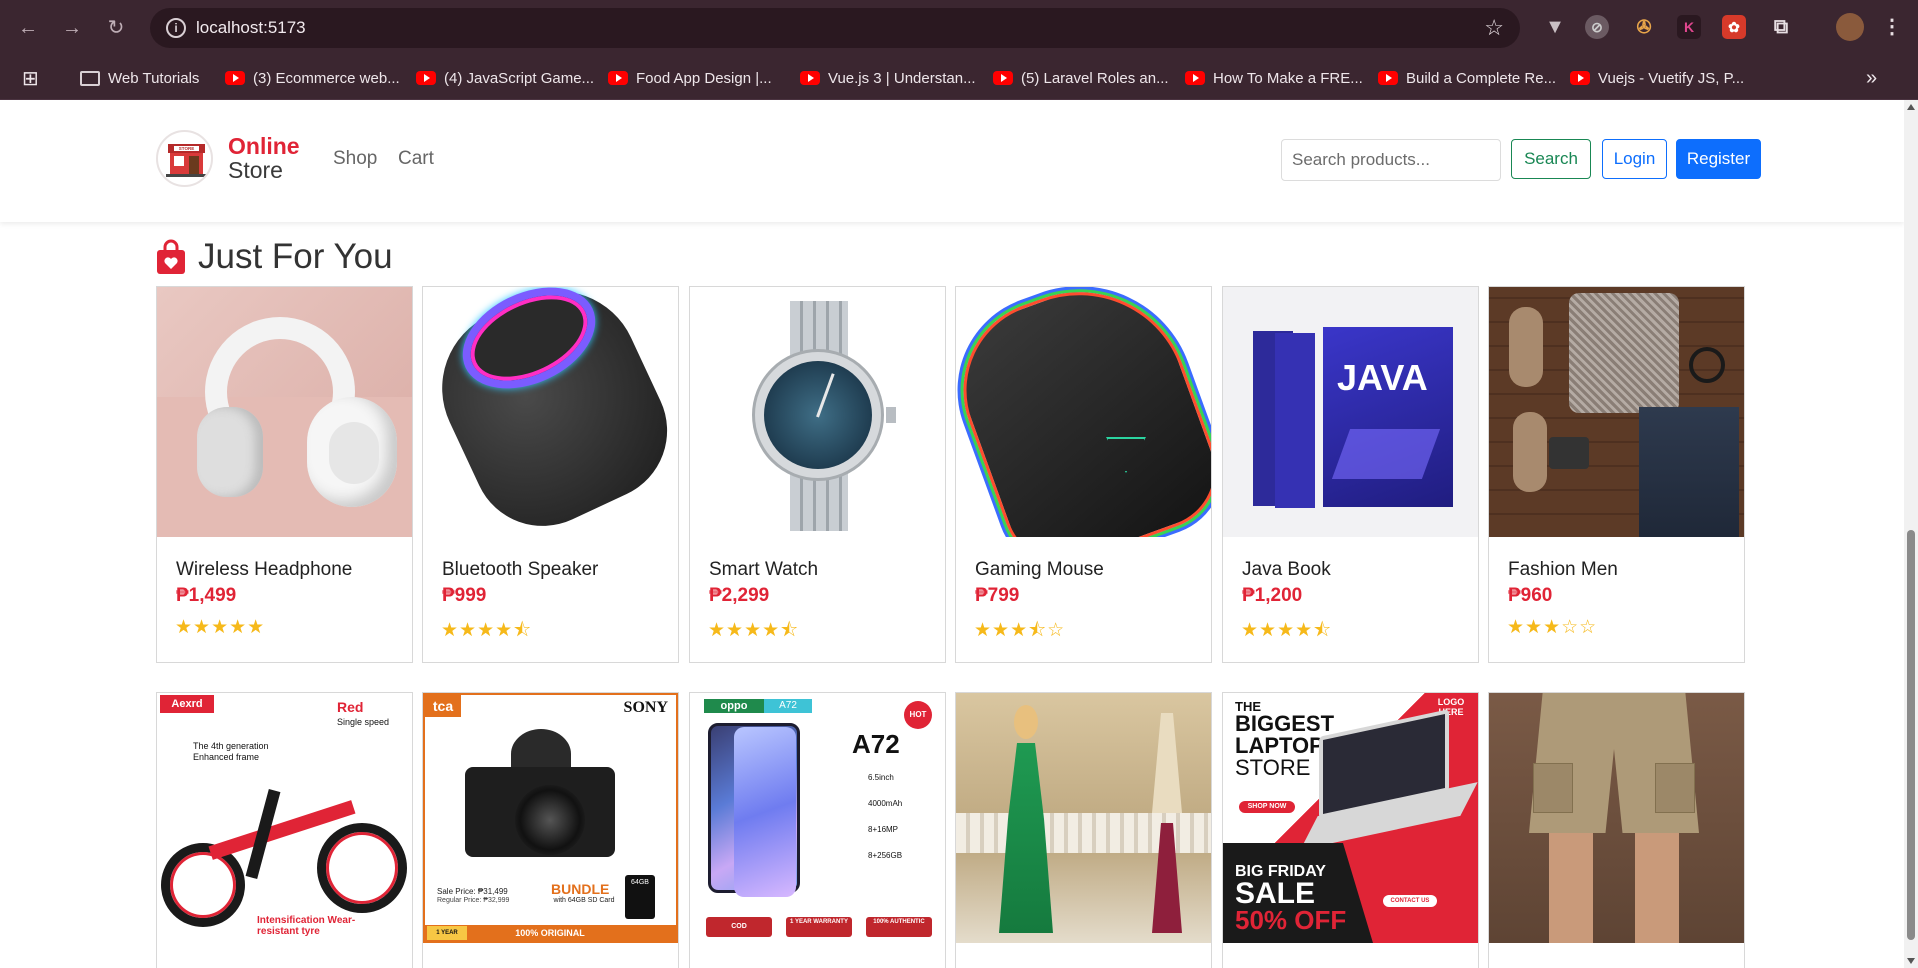 The width and height of the screenshot is (1918, 968). What do you see at coordinates (1267, 807) in the screenshot?
I see `laptop-ad-cta: SHOP NOW` at bounding box center [1267, 807].